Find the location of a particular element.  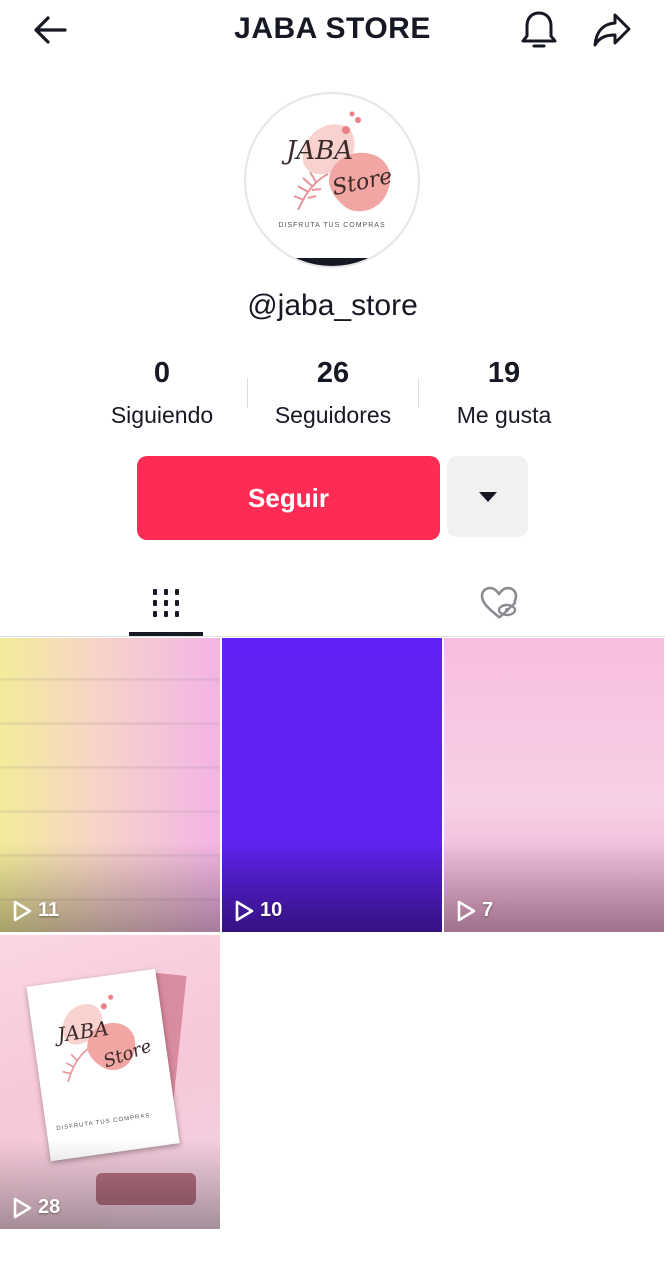

notifications-button is located at coordinates (539, 30).